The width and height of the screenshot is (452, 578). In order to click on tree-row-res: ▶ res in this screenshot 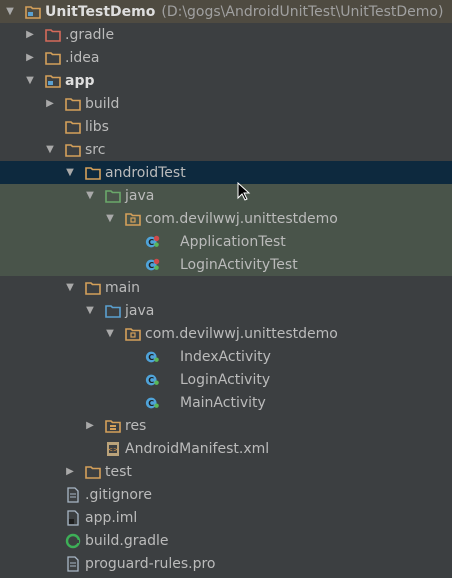, I will do `click(226, 425)`.